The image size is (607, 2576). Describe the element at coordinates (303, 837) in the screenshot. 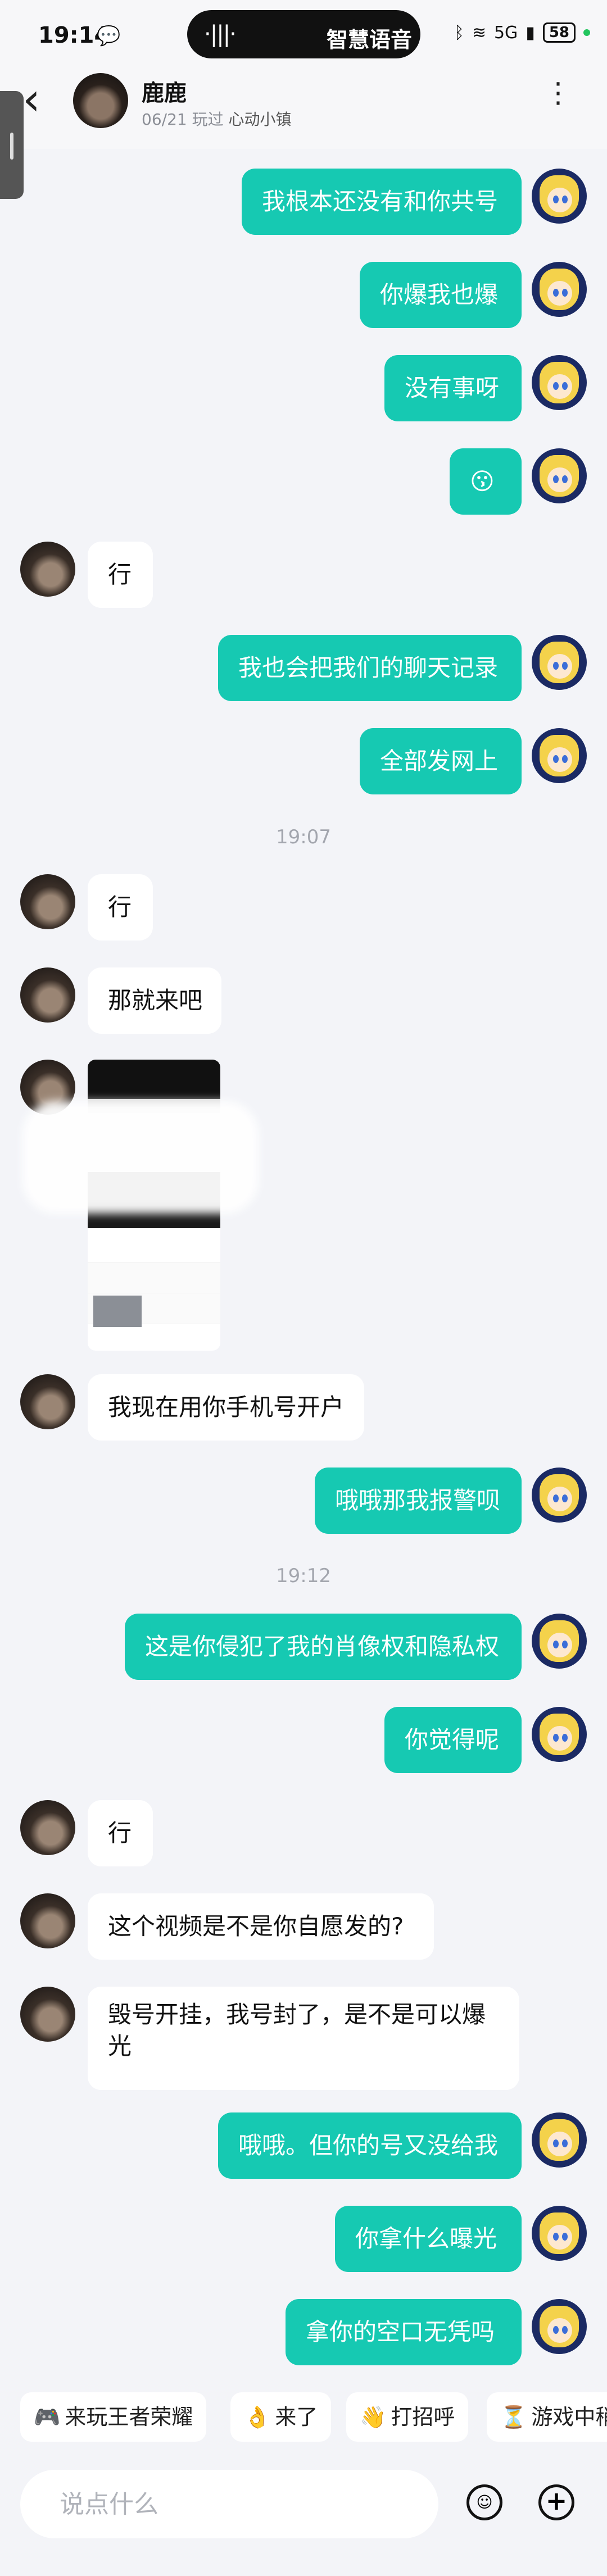

I see `timestamp: 19:07` at that location.